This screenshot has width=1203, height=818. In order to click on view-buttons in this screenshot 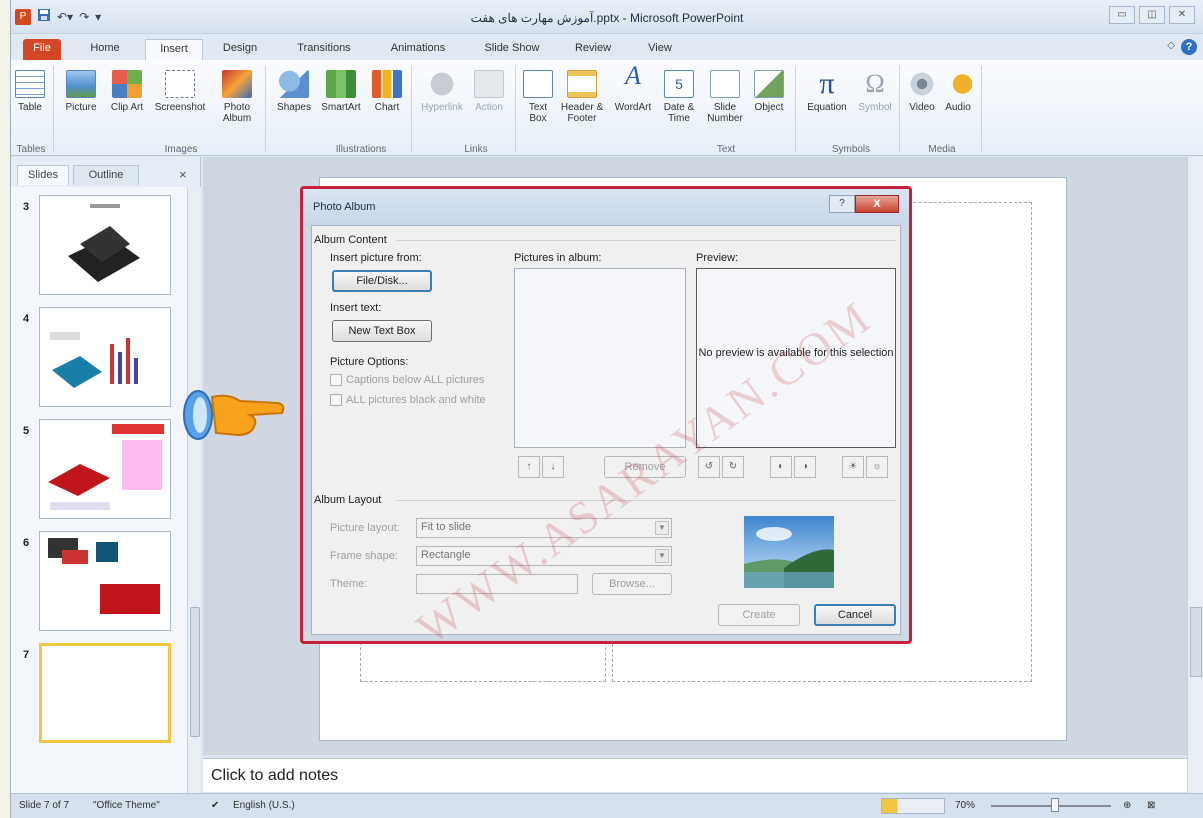, I will do `click(913, 806)`.